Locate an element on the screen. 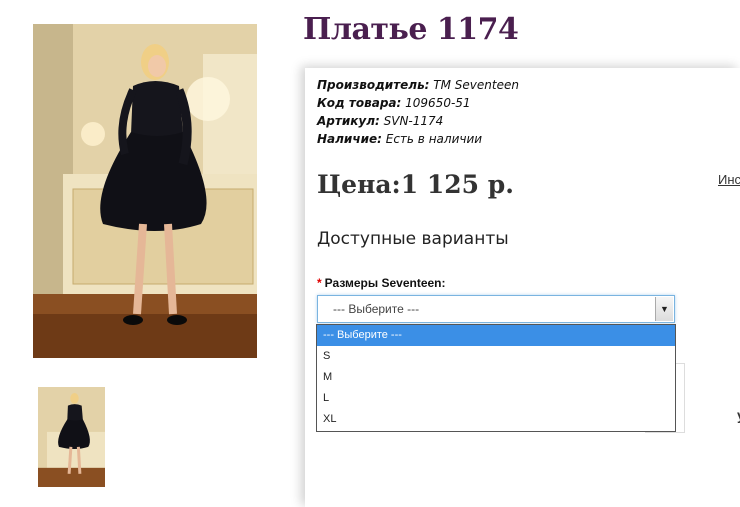  spec-label: Производитель: is located at coordinates (373, 85).